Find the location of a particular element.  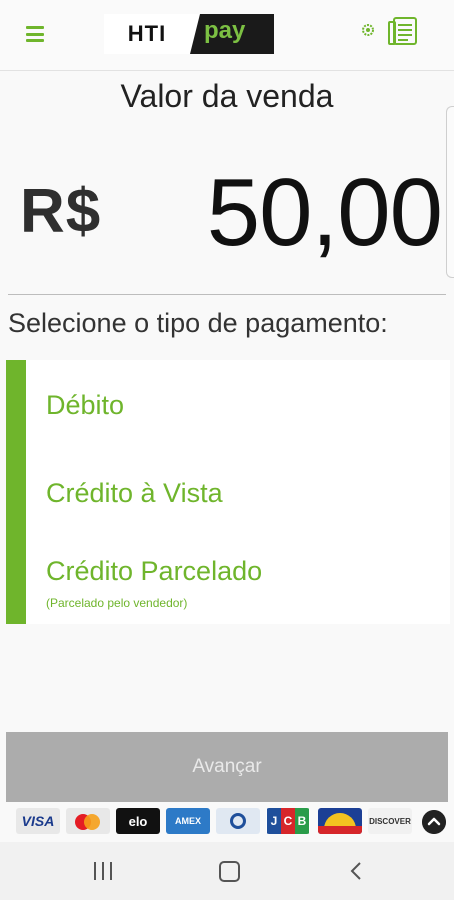

receipt-list-icon is located at coordinates (403, 31).